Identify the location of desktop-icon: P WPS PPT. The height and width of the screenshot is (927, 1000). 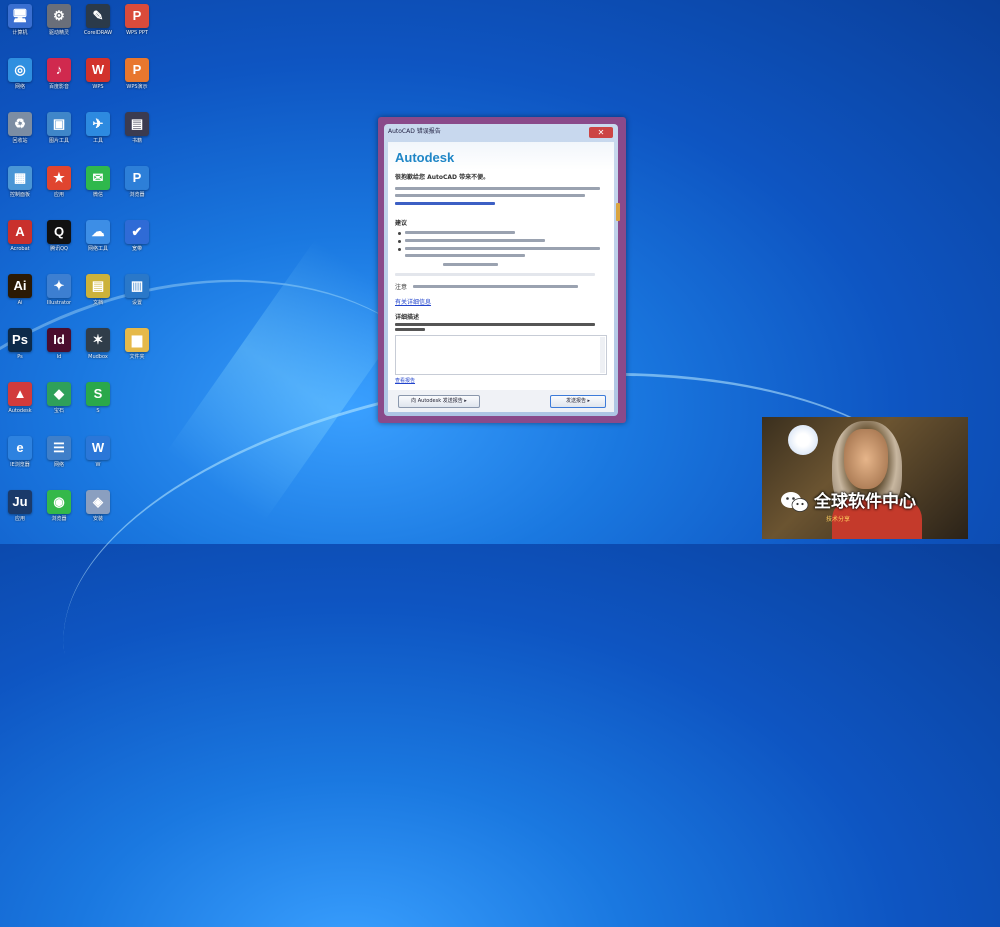
(137, 31).